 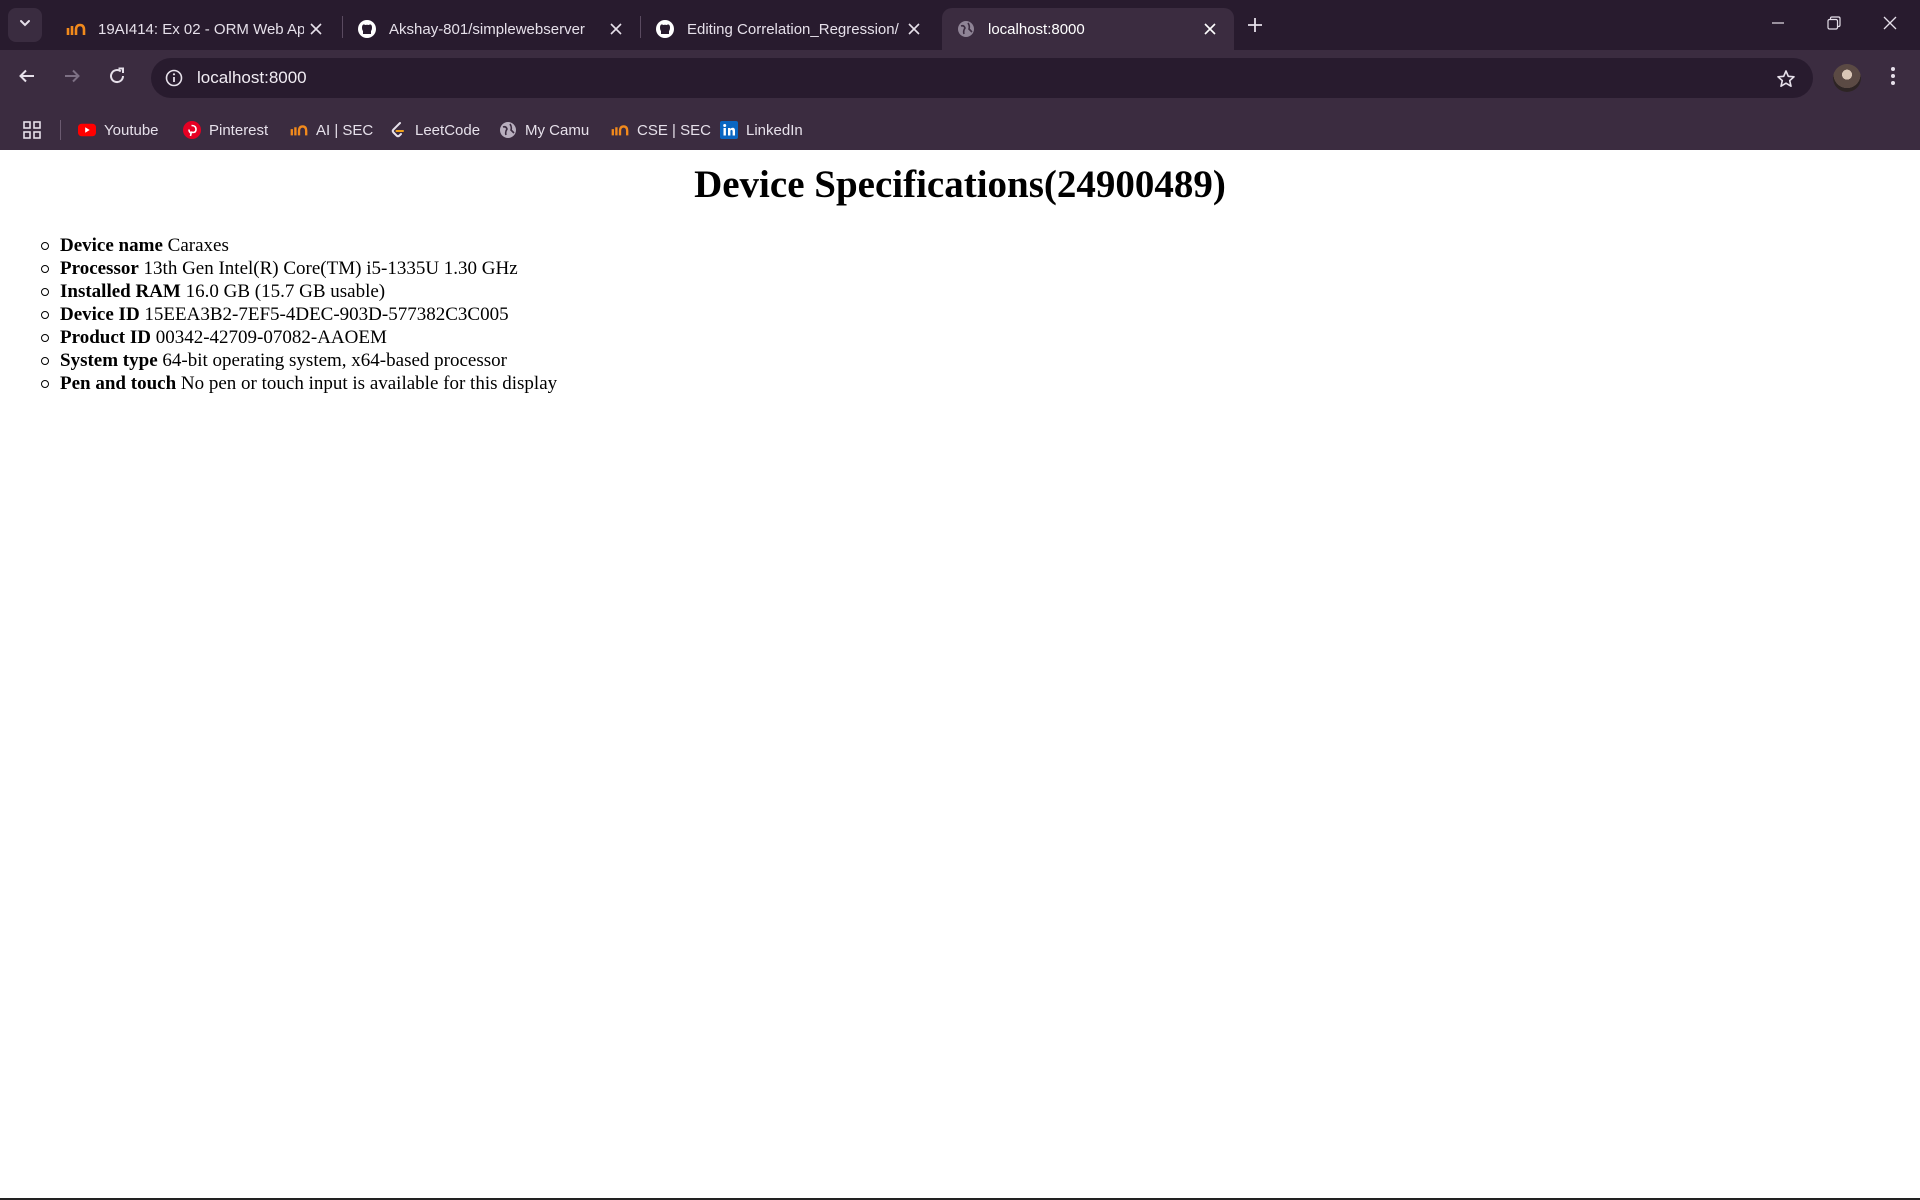 What do you see at coordinates (100, 314) in the screenshot?
I see `spec-label: Device ID` at bounding box center [100, 314].